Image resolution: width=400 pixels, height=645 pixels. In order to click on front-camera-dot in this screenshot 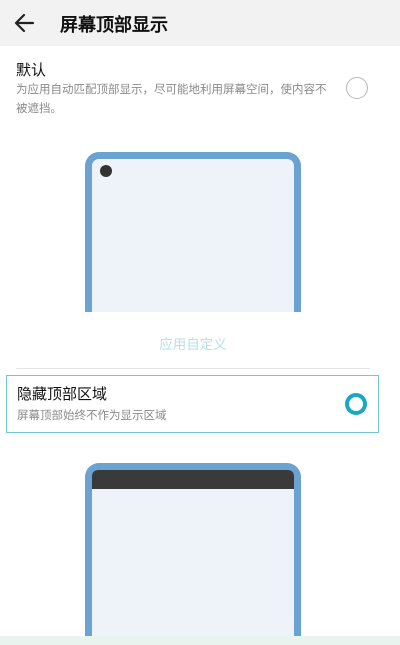, I will do `click(106, 171)`.